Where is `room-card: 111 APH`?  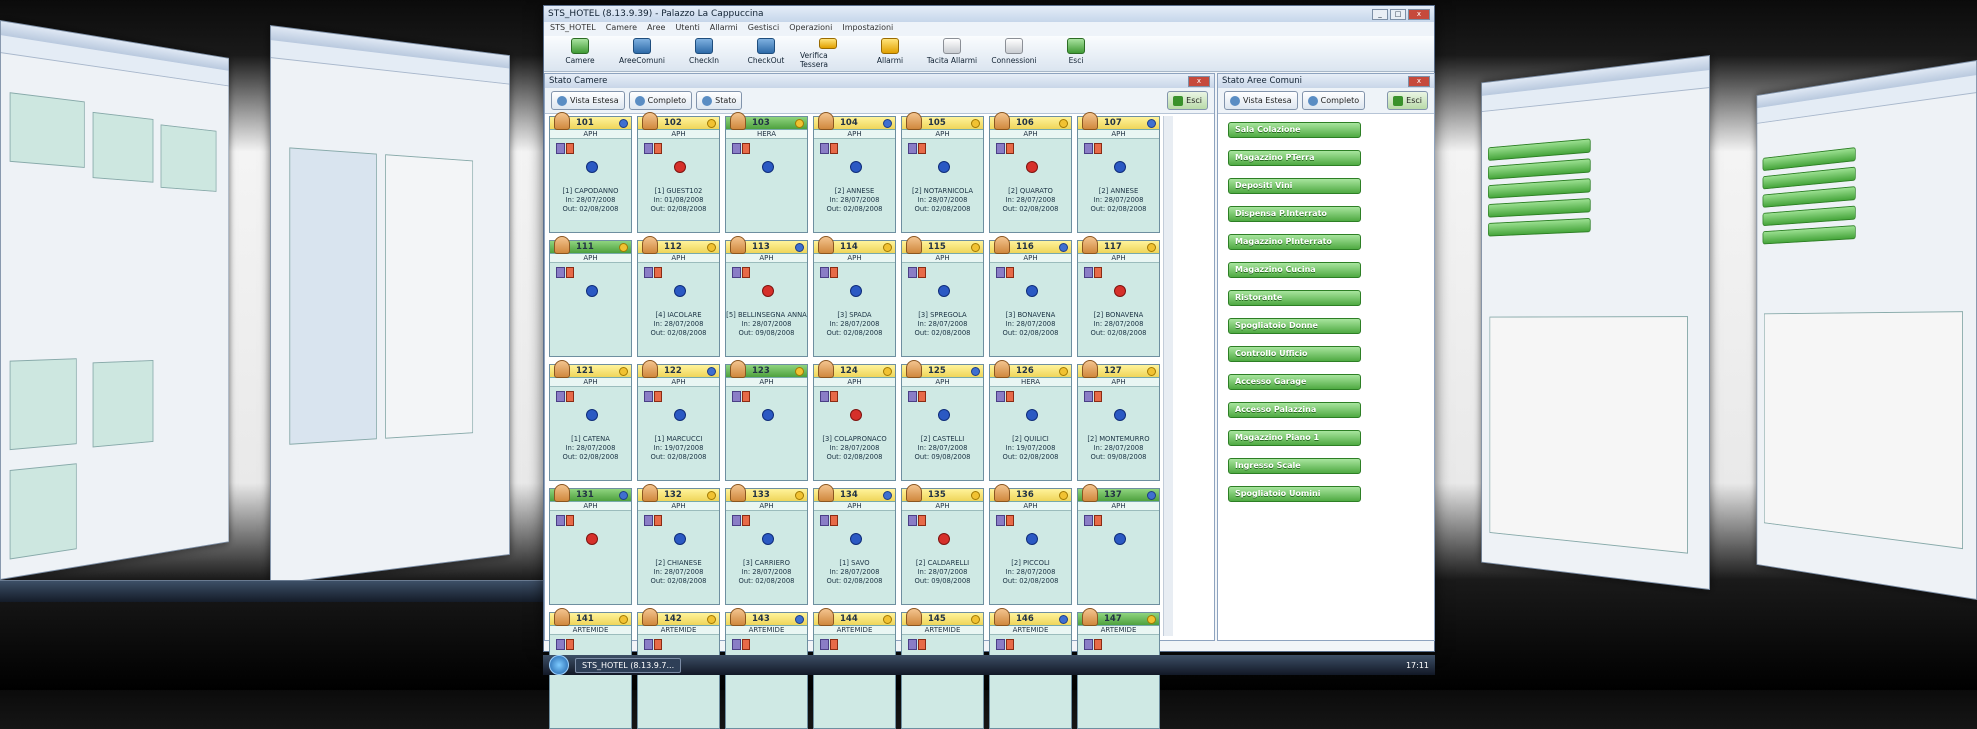 room-card: 111 APH is located at coordinates (590, 296).